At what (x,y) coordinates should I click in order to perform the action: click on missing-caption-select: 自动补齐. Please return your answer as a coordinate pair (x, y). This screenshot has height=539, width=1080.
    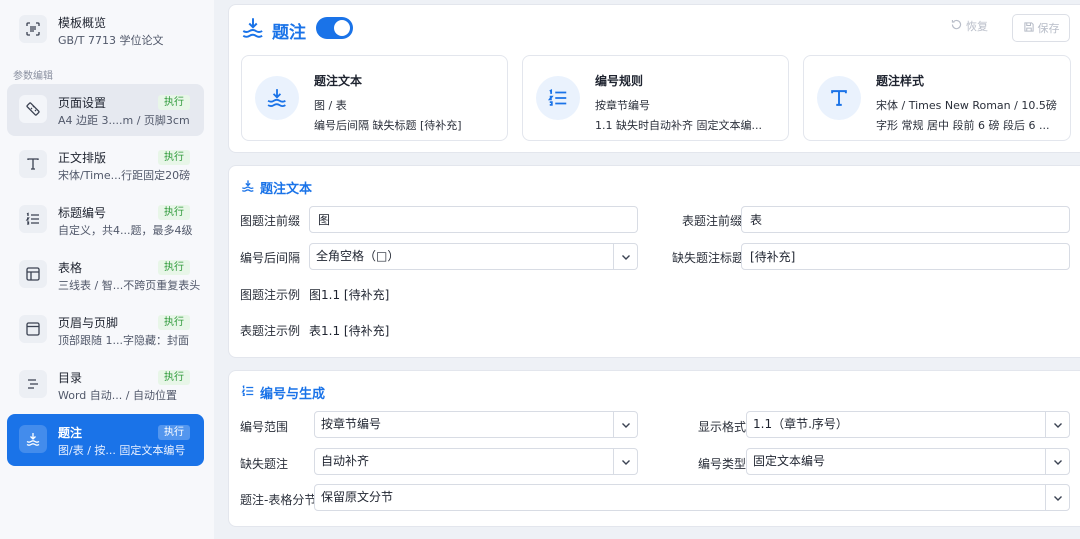
    Looking at the image, I should click on (476, 461).